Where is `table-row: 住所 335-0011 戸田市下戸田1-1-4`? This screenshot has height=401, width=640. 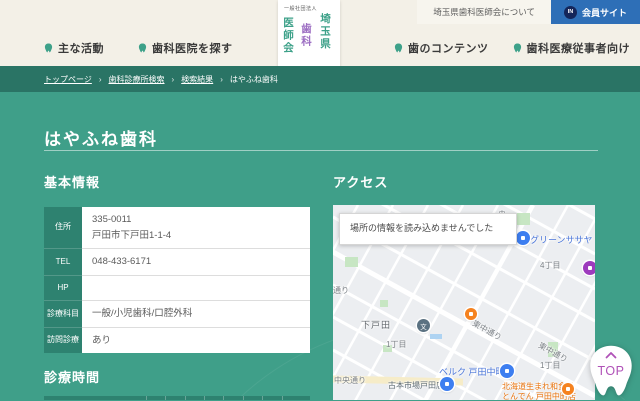 table-row: 住所 335-0011 戸田市下戸田1-1-4 is located at coordinates (177, 228).